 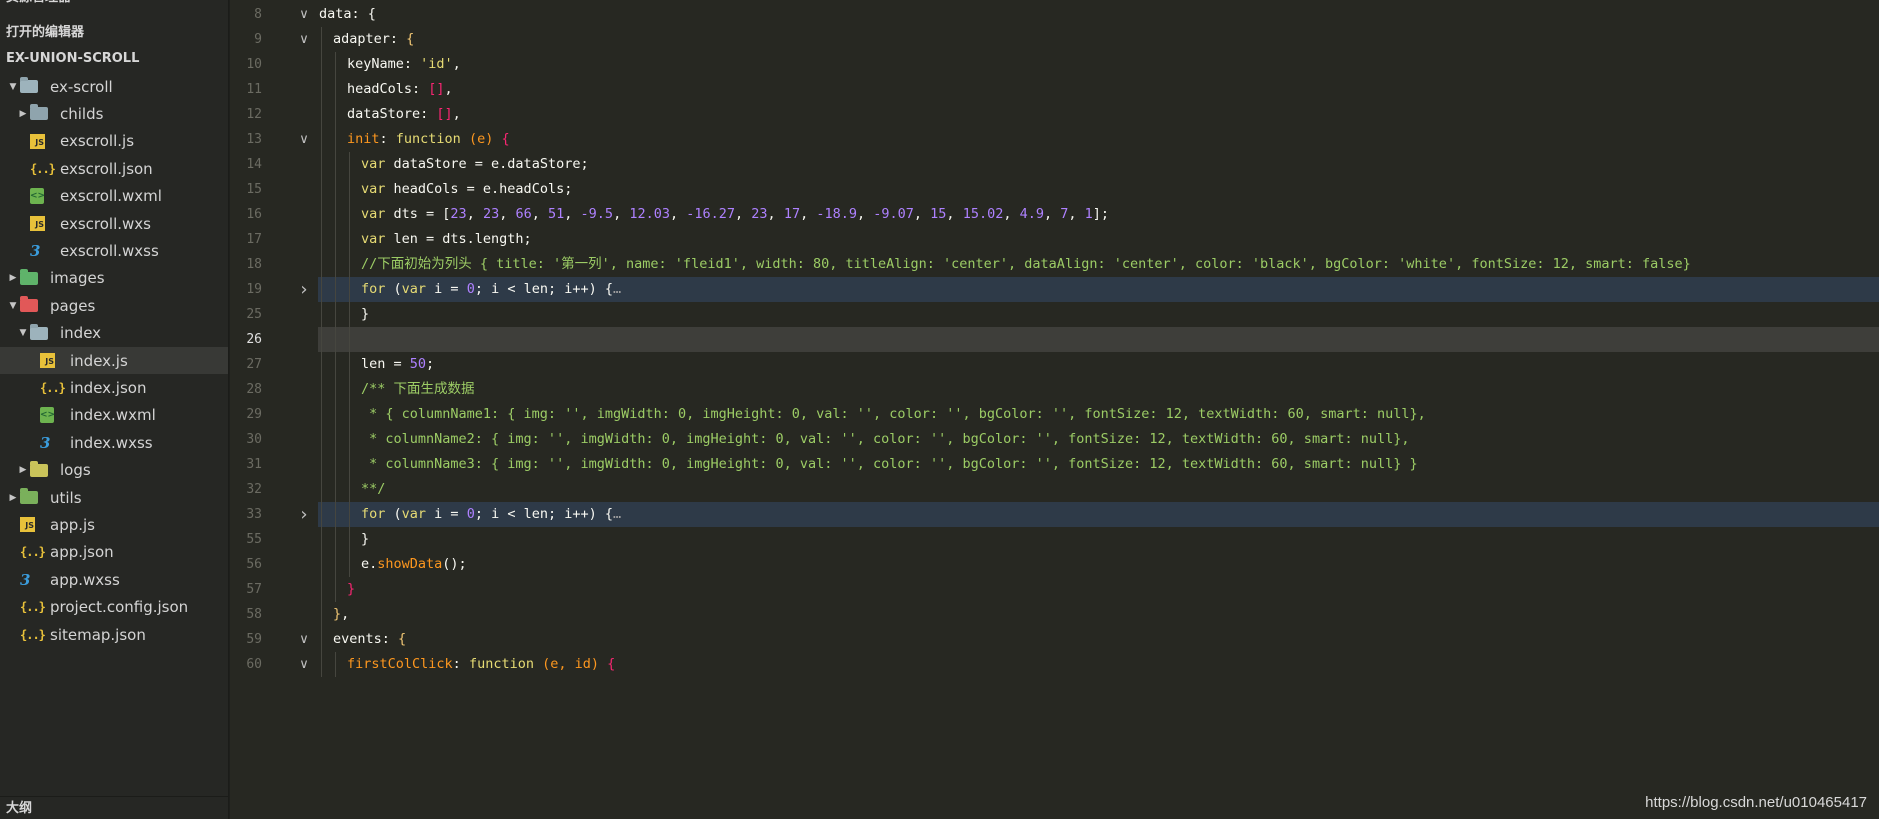 What do you see at coordinates (114, 442) in the screenshot?
I see `tree-item: 3 index.wxss` at bounding box center [114, 442].